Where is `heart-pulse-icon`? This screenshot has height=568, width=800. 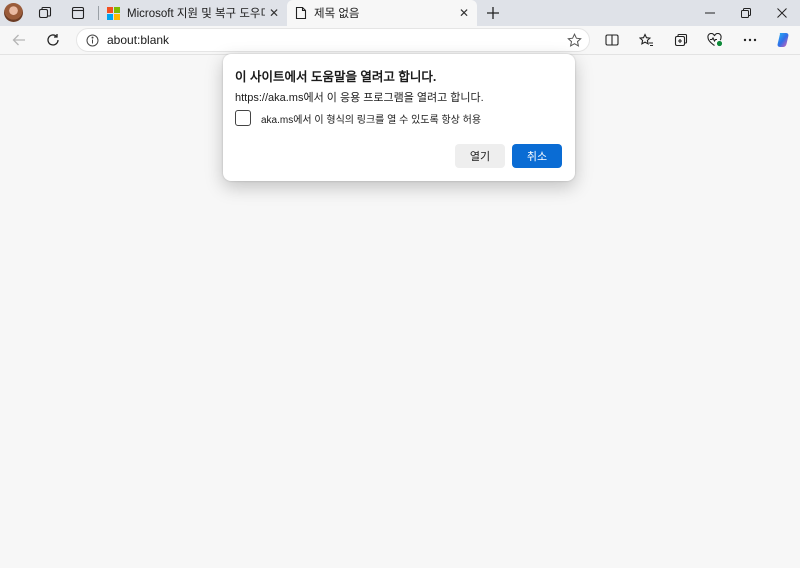
heart-pulse-icon is located at coordinates (715, 40).